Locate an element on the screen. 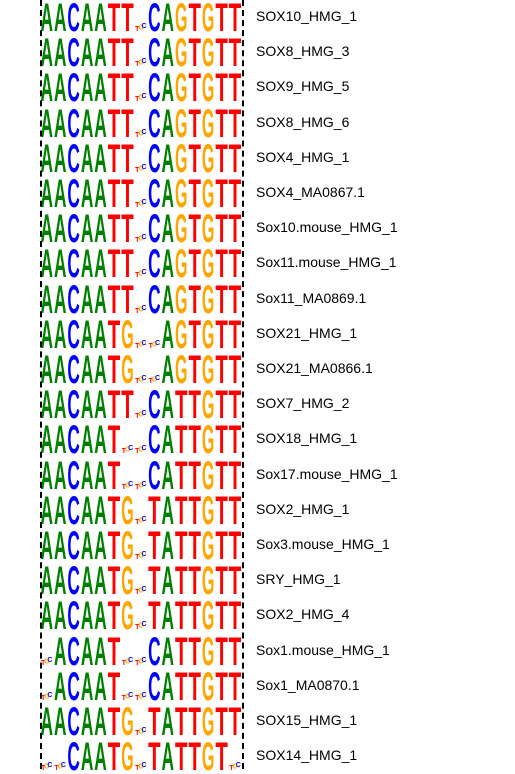 Image resolution: width=515 pixels, height=774 pixels. motif-name-label: Sox17.mouse_HMG_1 is located at coordinates (327, 473).